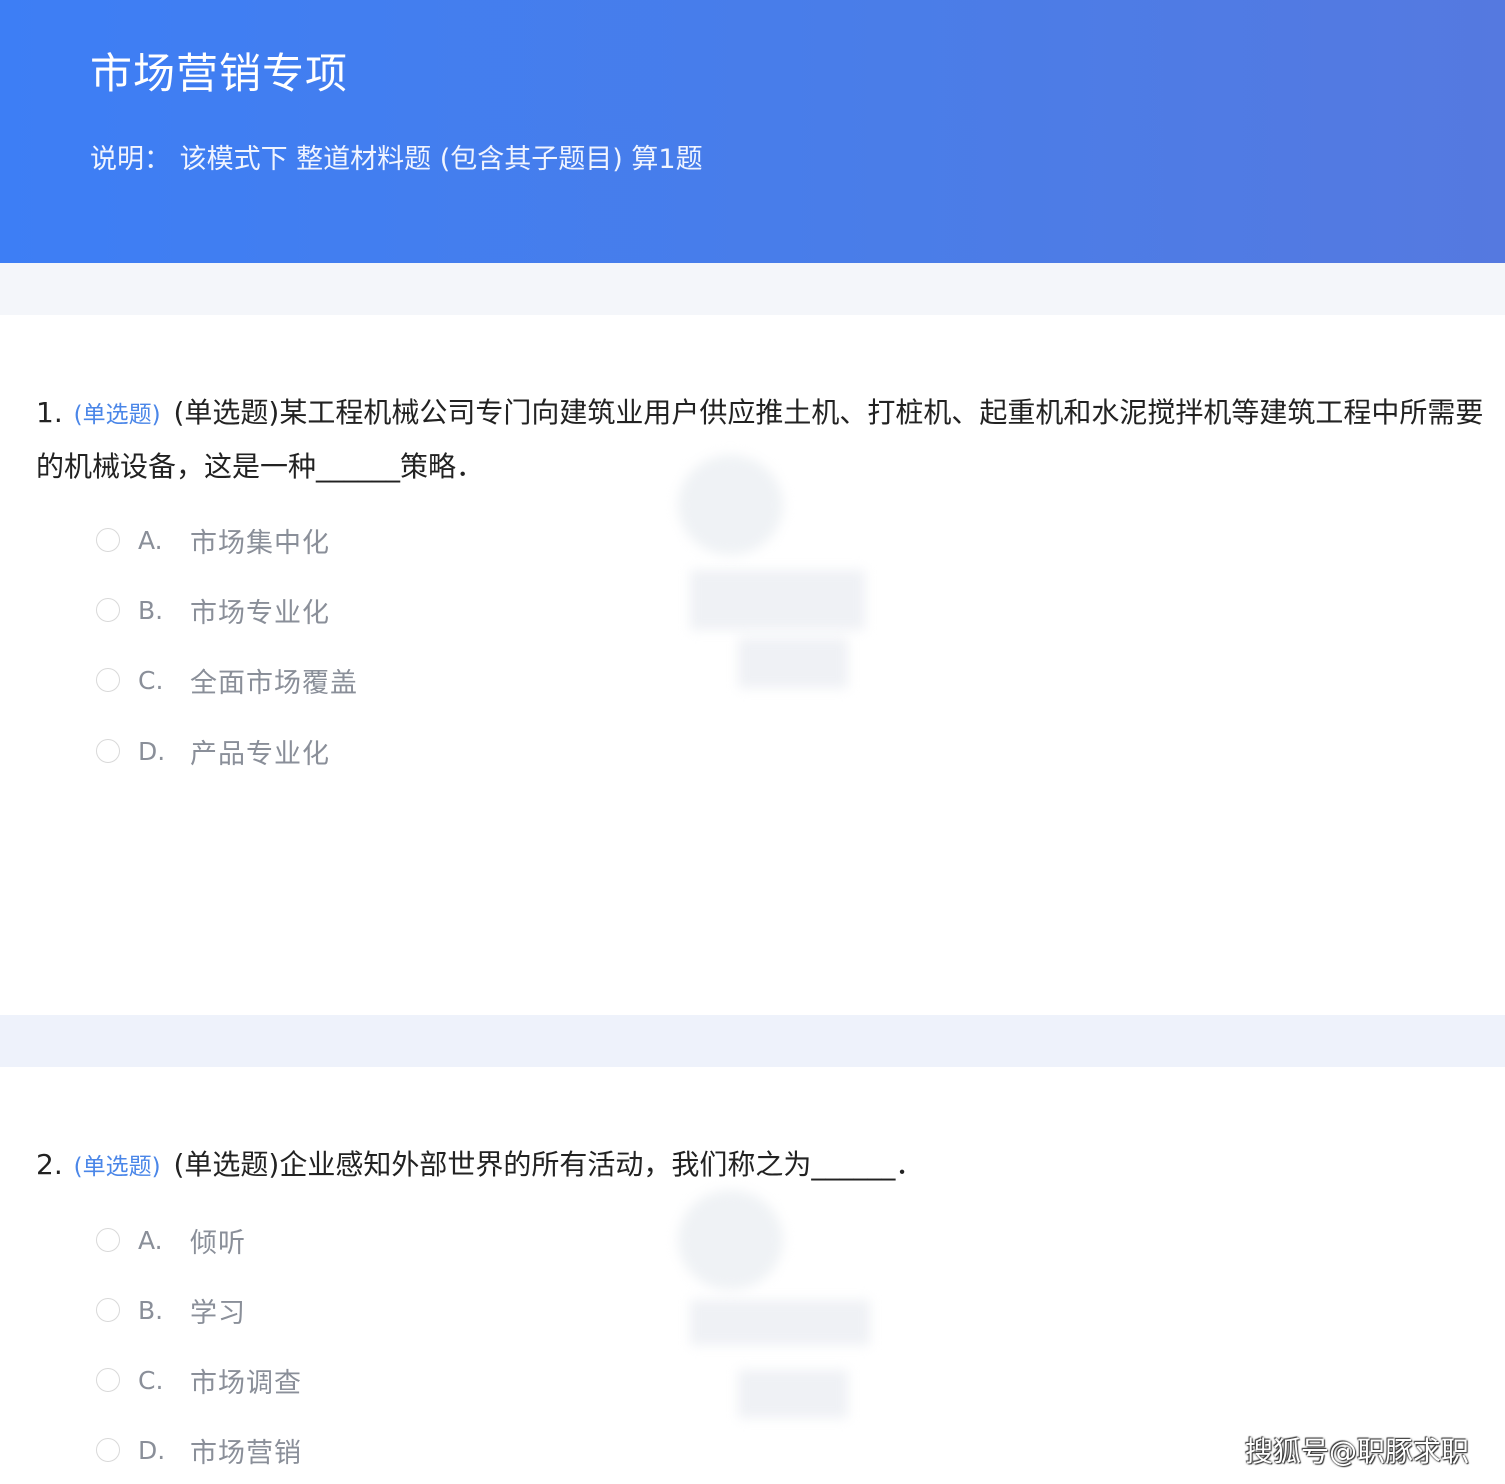  I want to click on question-number: 1., so click(49, 412).